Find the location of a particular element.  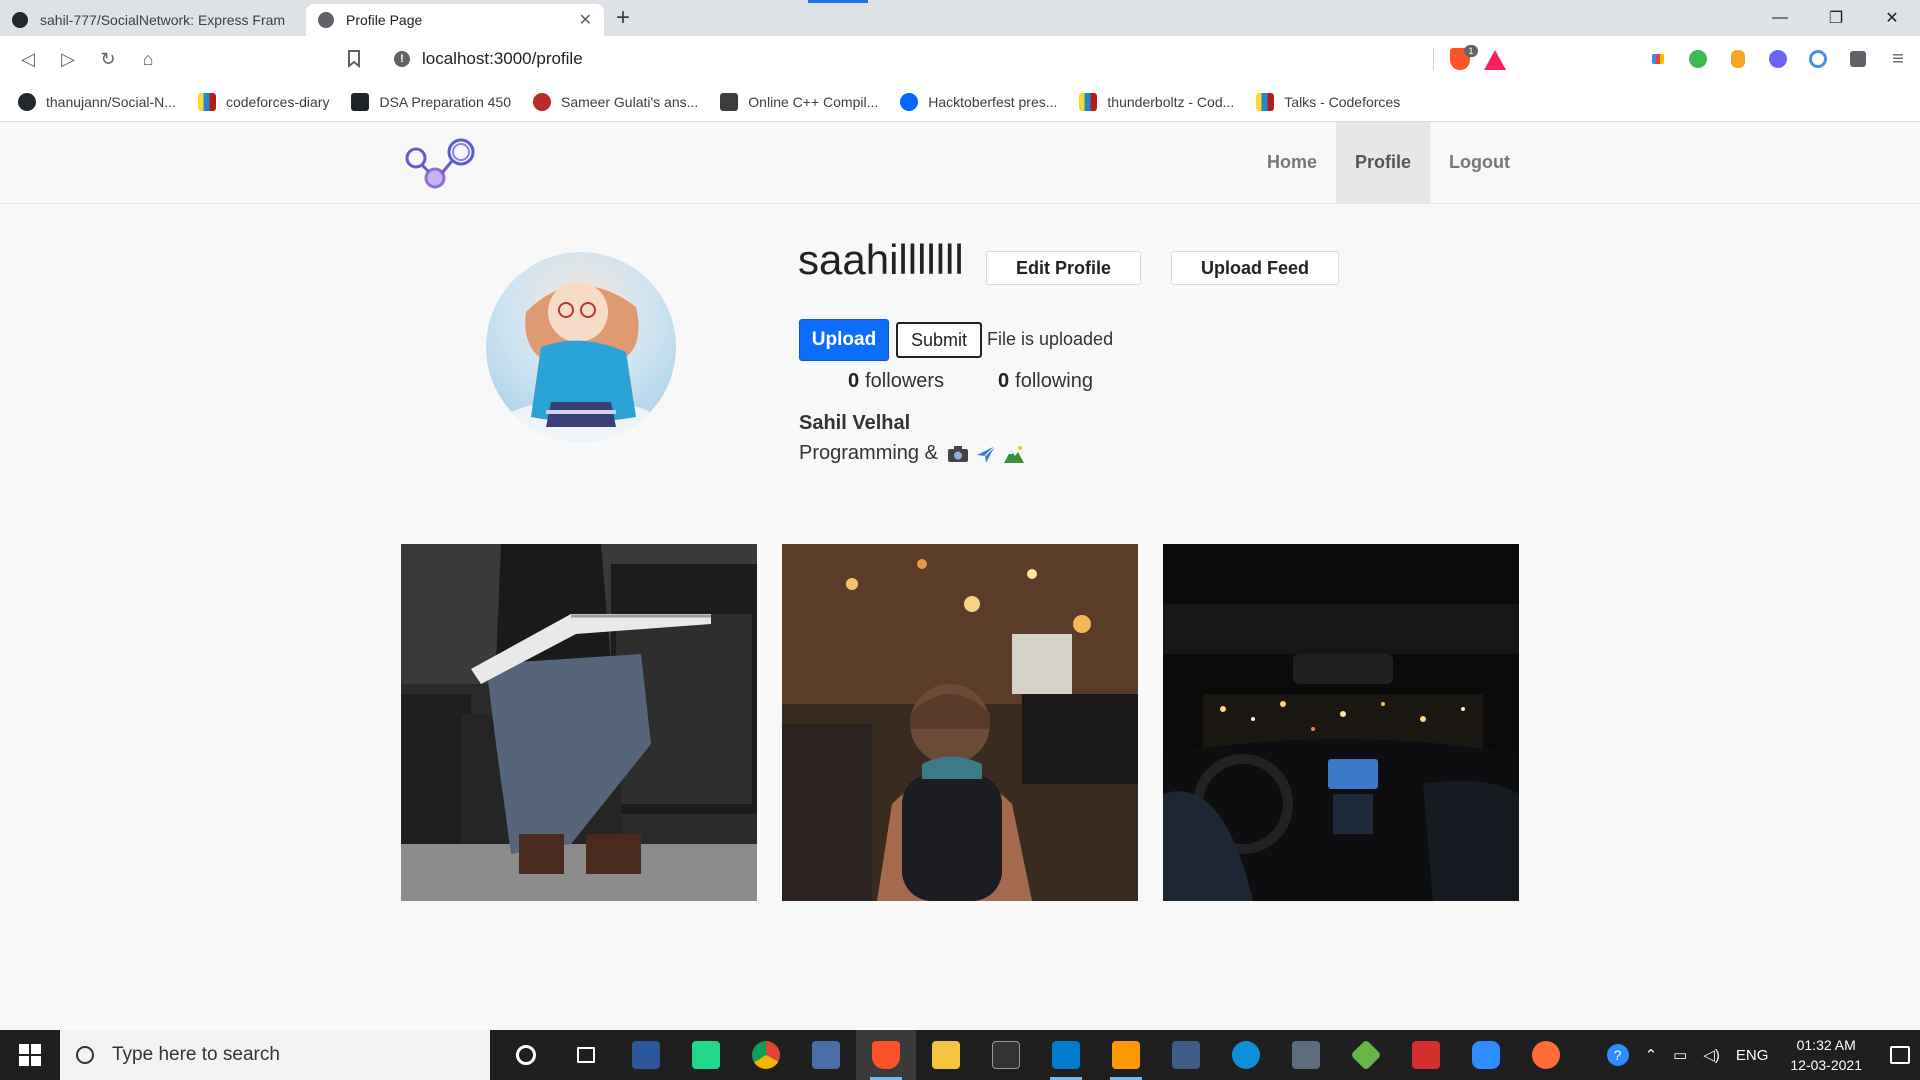

terminal-app-icon is located at coordinates (1006, 1055).